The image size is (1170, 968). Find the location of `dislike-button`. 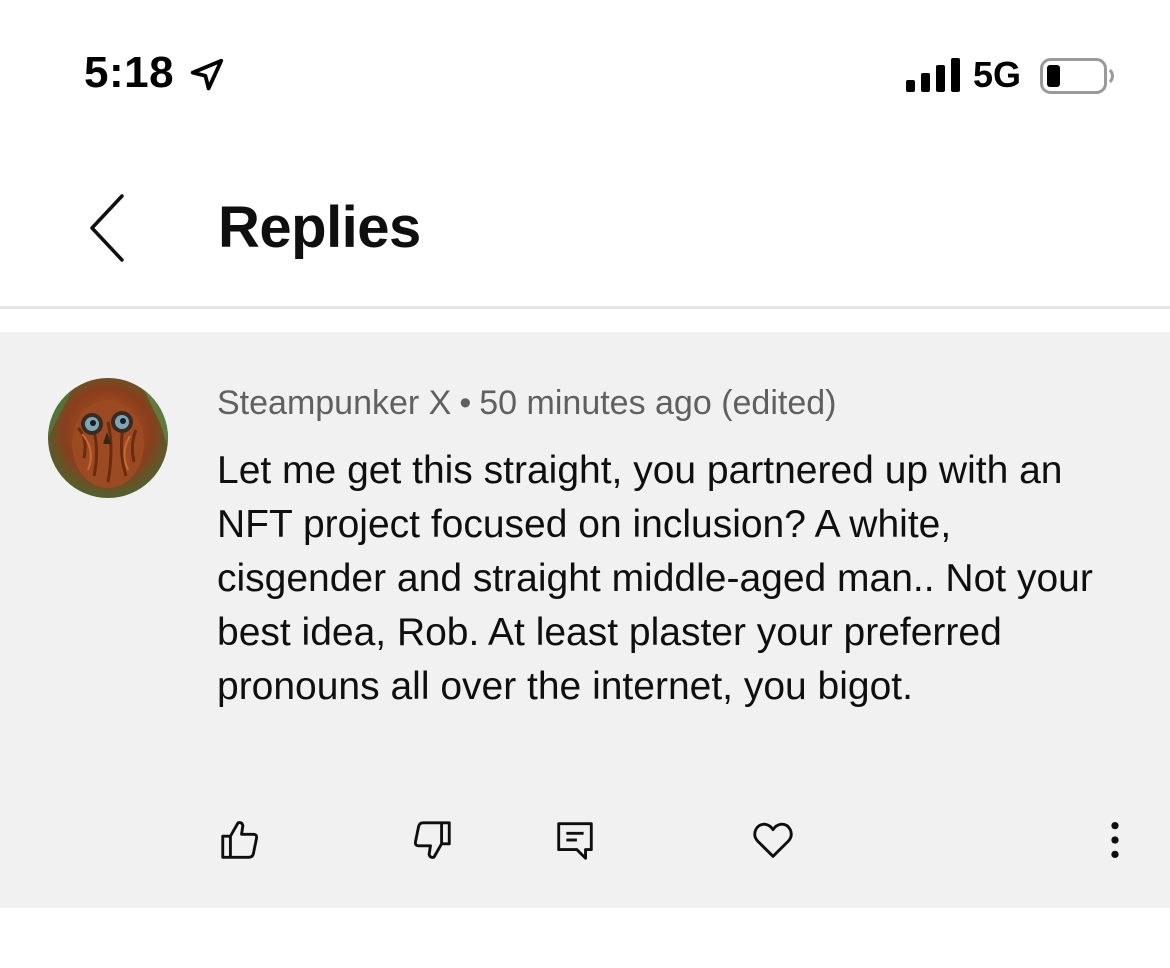

dislike-button is located at coordinates (432, 840).